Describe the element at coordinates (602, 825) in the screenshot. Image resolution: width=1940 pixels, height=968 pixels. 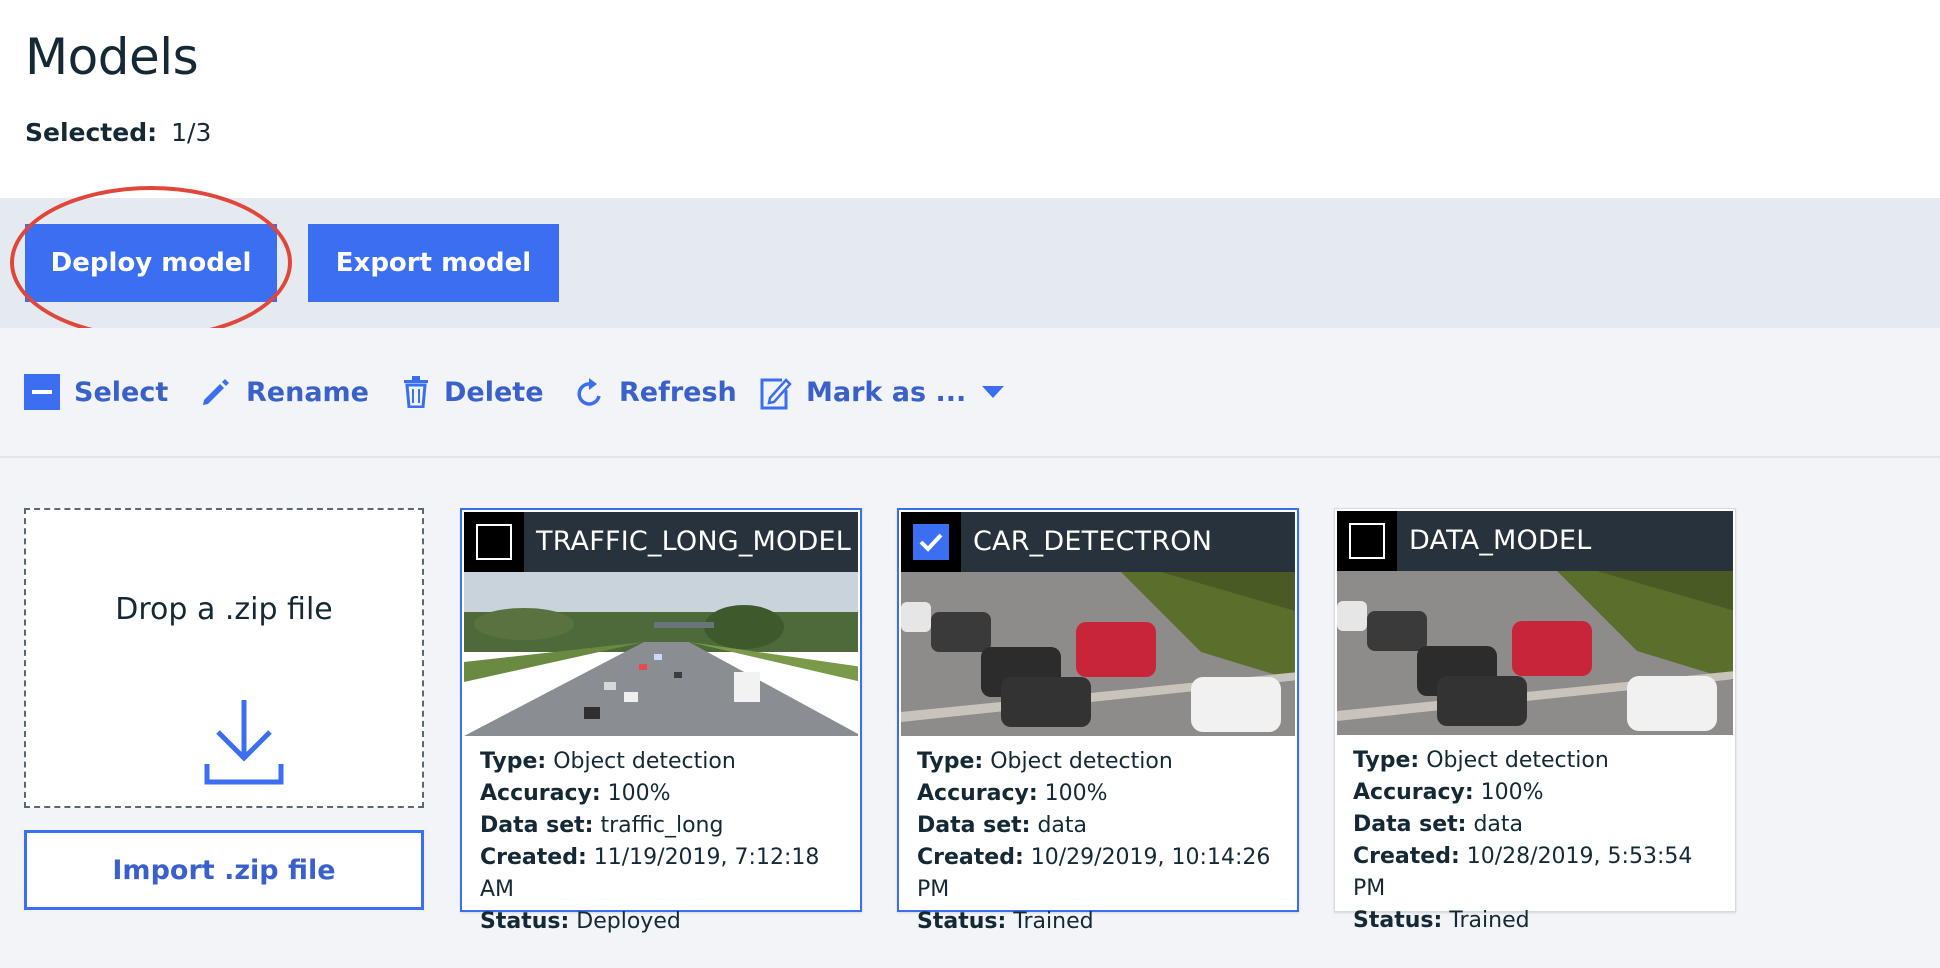
I see `model-dataset-row: Data set: traffic_long` at that location.